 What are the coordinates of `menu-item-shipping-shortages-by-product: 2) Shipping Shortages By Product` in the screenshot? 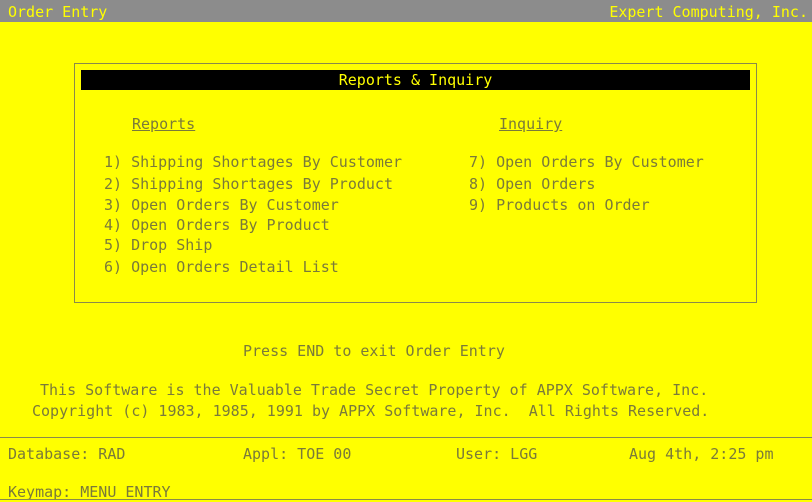 It's located at (248, 184).